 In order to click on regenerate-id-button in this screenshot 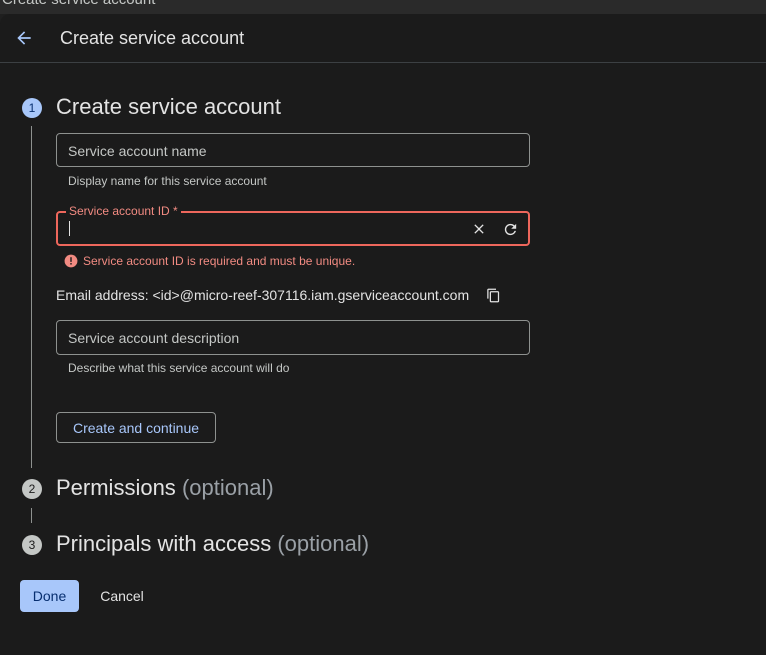, I will do `click(510, 229)`.